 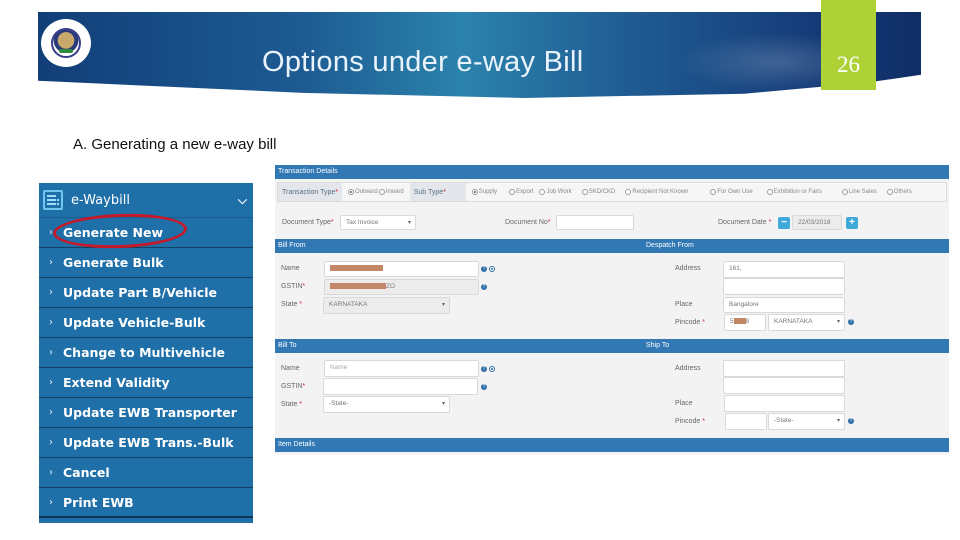 I want to click on sidebar-item-label: Extend Validity, so click(x=116, y=382).